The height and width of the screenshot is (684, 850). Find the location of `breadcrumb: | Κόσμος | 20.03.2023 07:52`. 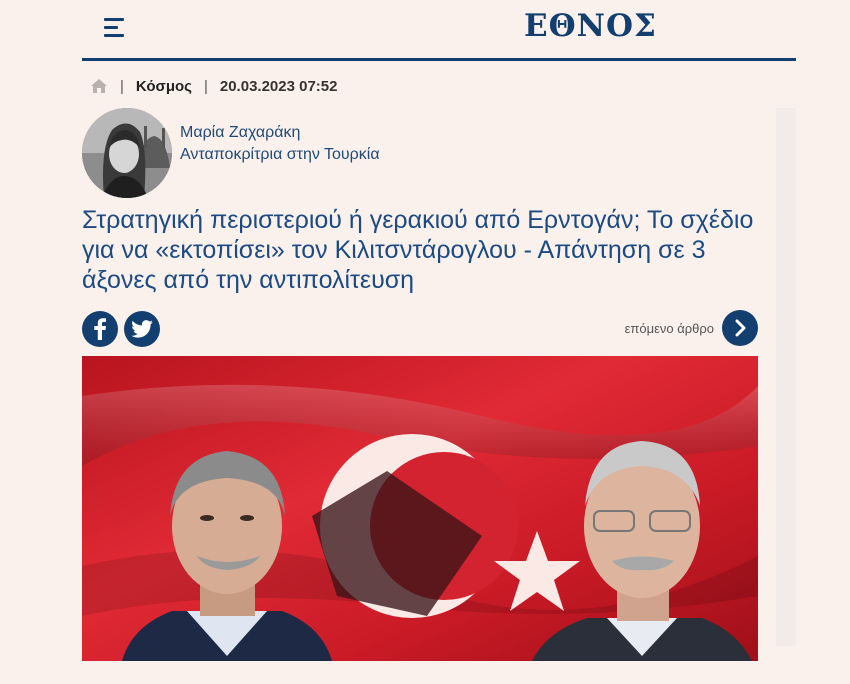

breadcrumb: | Κόσμος | 20.03.2023 07:52 is located at coordinates (213, 86).